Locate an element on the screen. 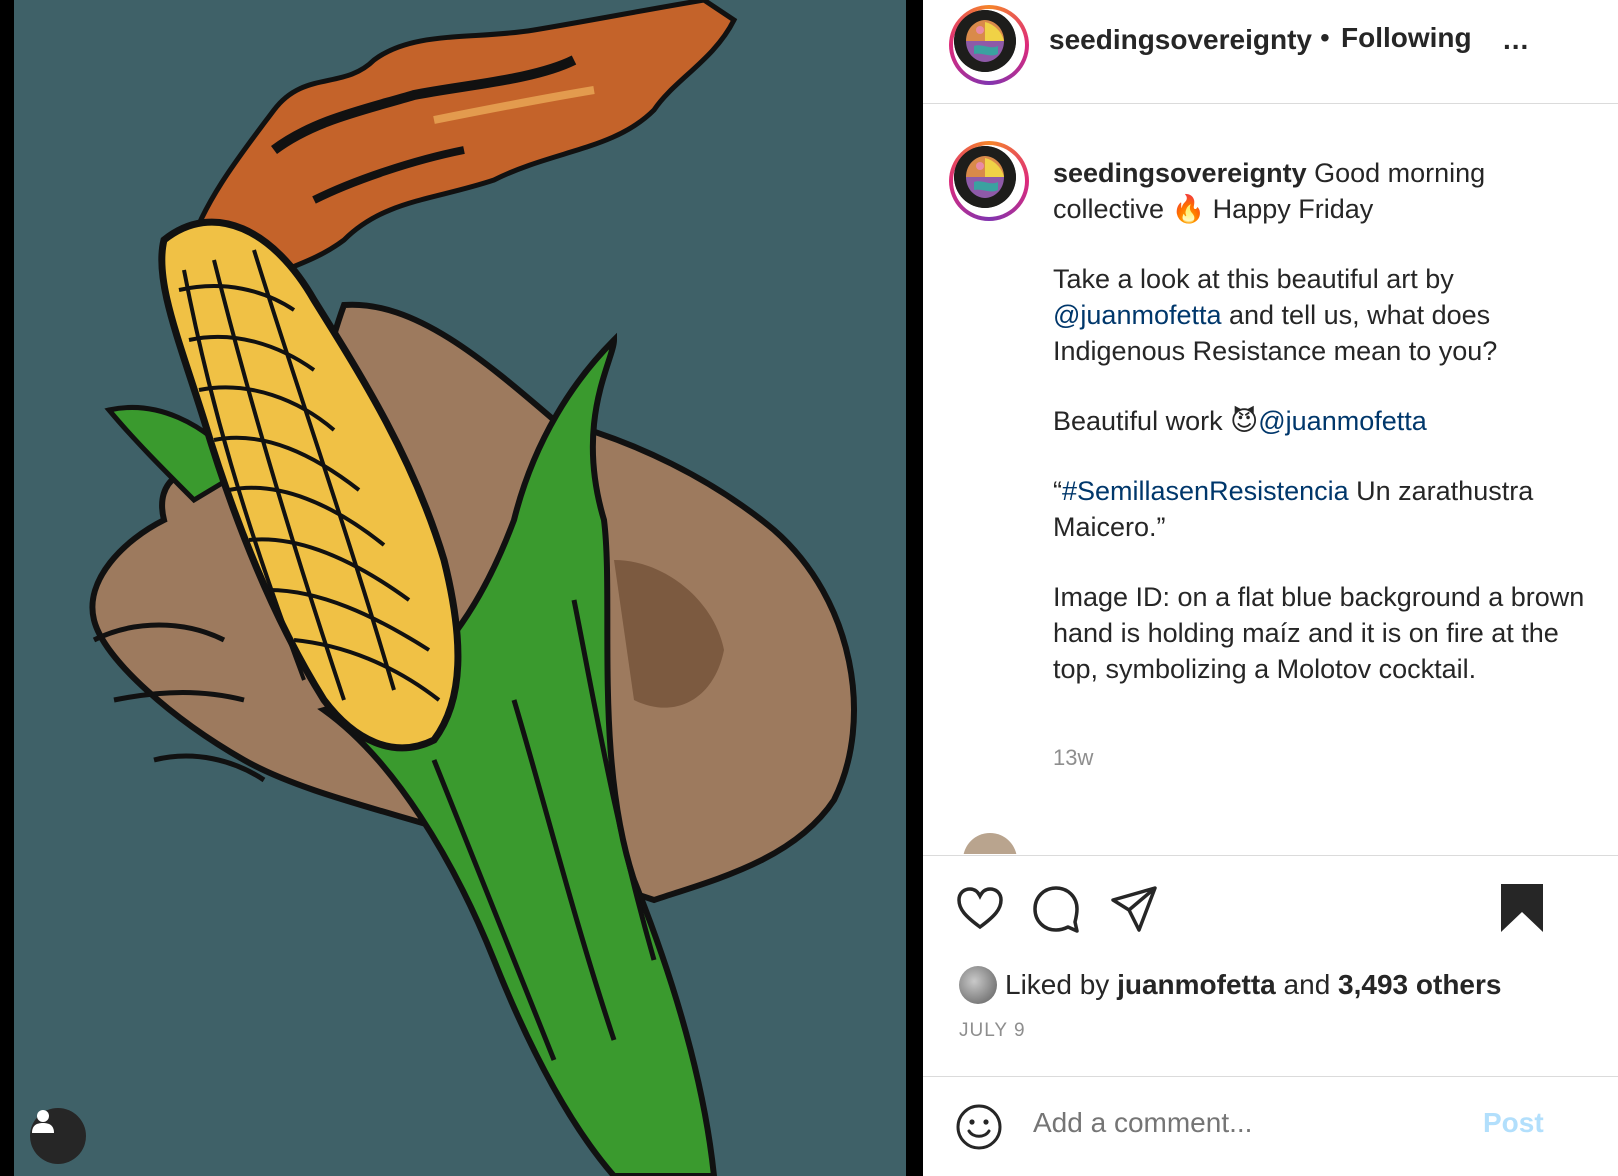  liker-username: juanmofetta is located at coordinates (1196, 984).